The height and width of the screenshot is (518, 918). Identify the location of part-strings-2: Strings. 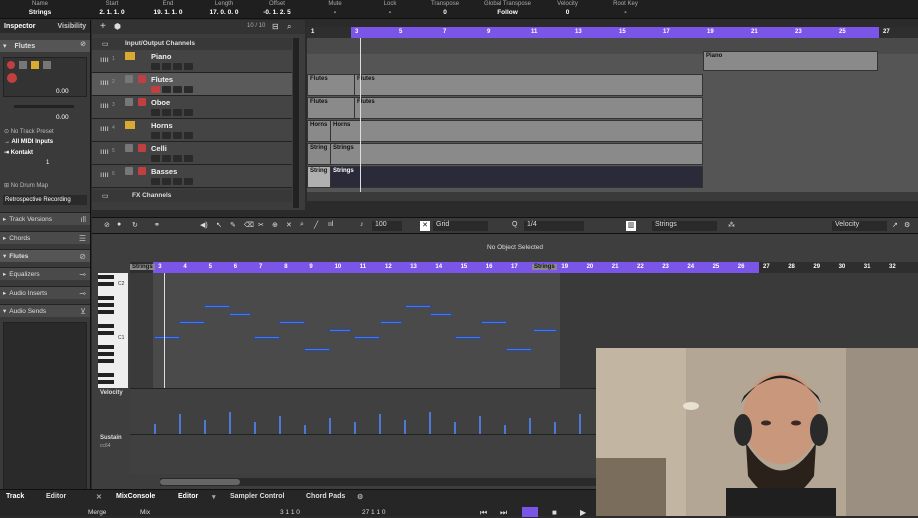
(516, 154).